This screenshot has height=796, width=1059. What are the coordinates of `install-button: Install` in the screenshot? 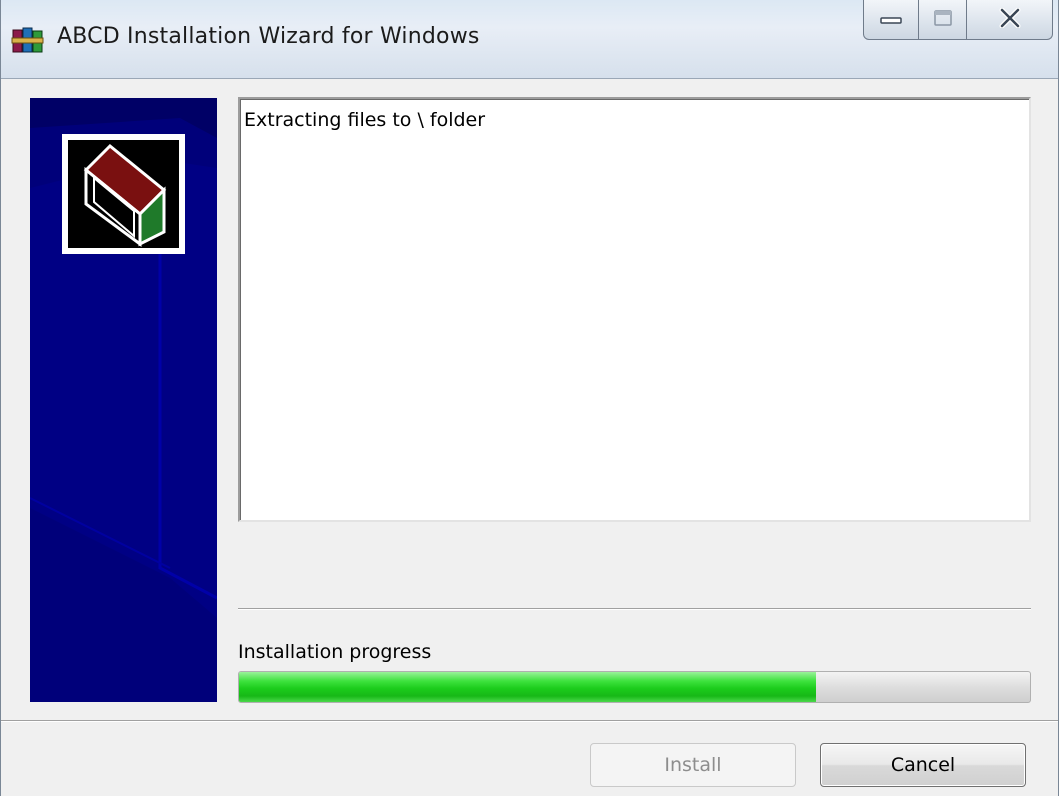 It's located at (693, 765).